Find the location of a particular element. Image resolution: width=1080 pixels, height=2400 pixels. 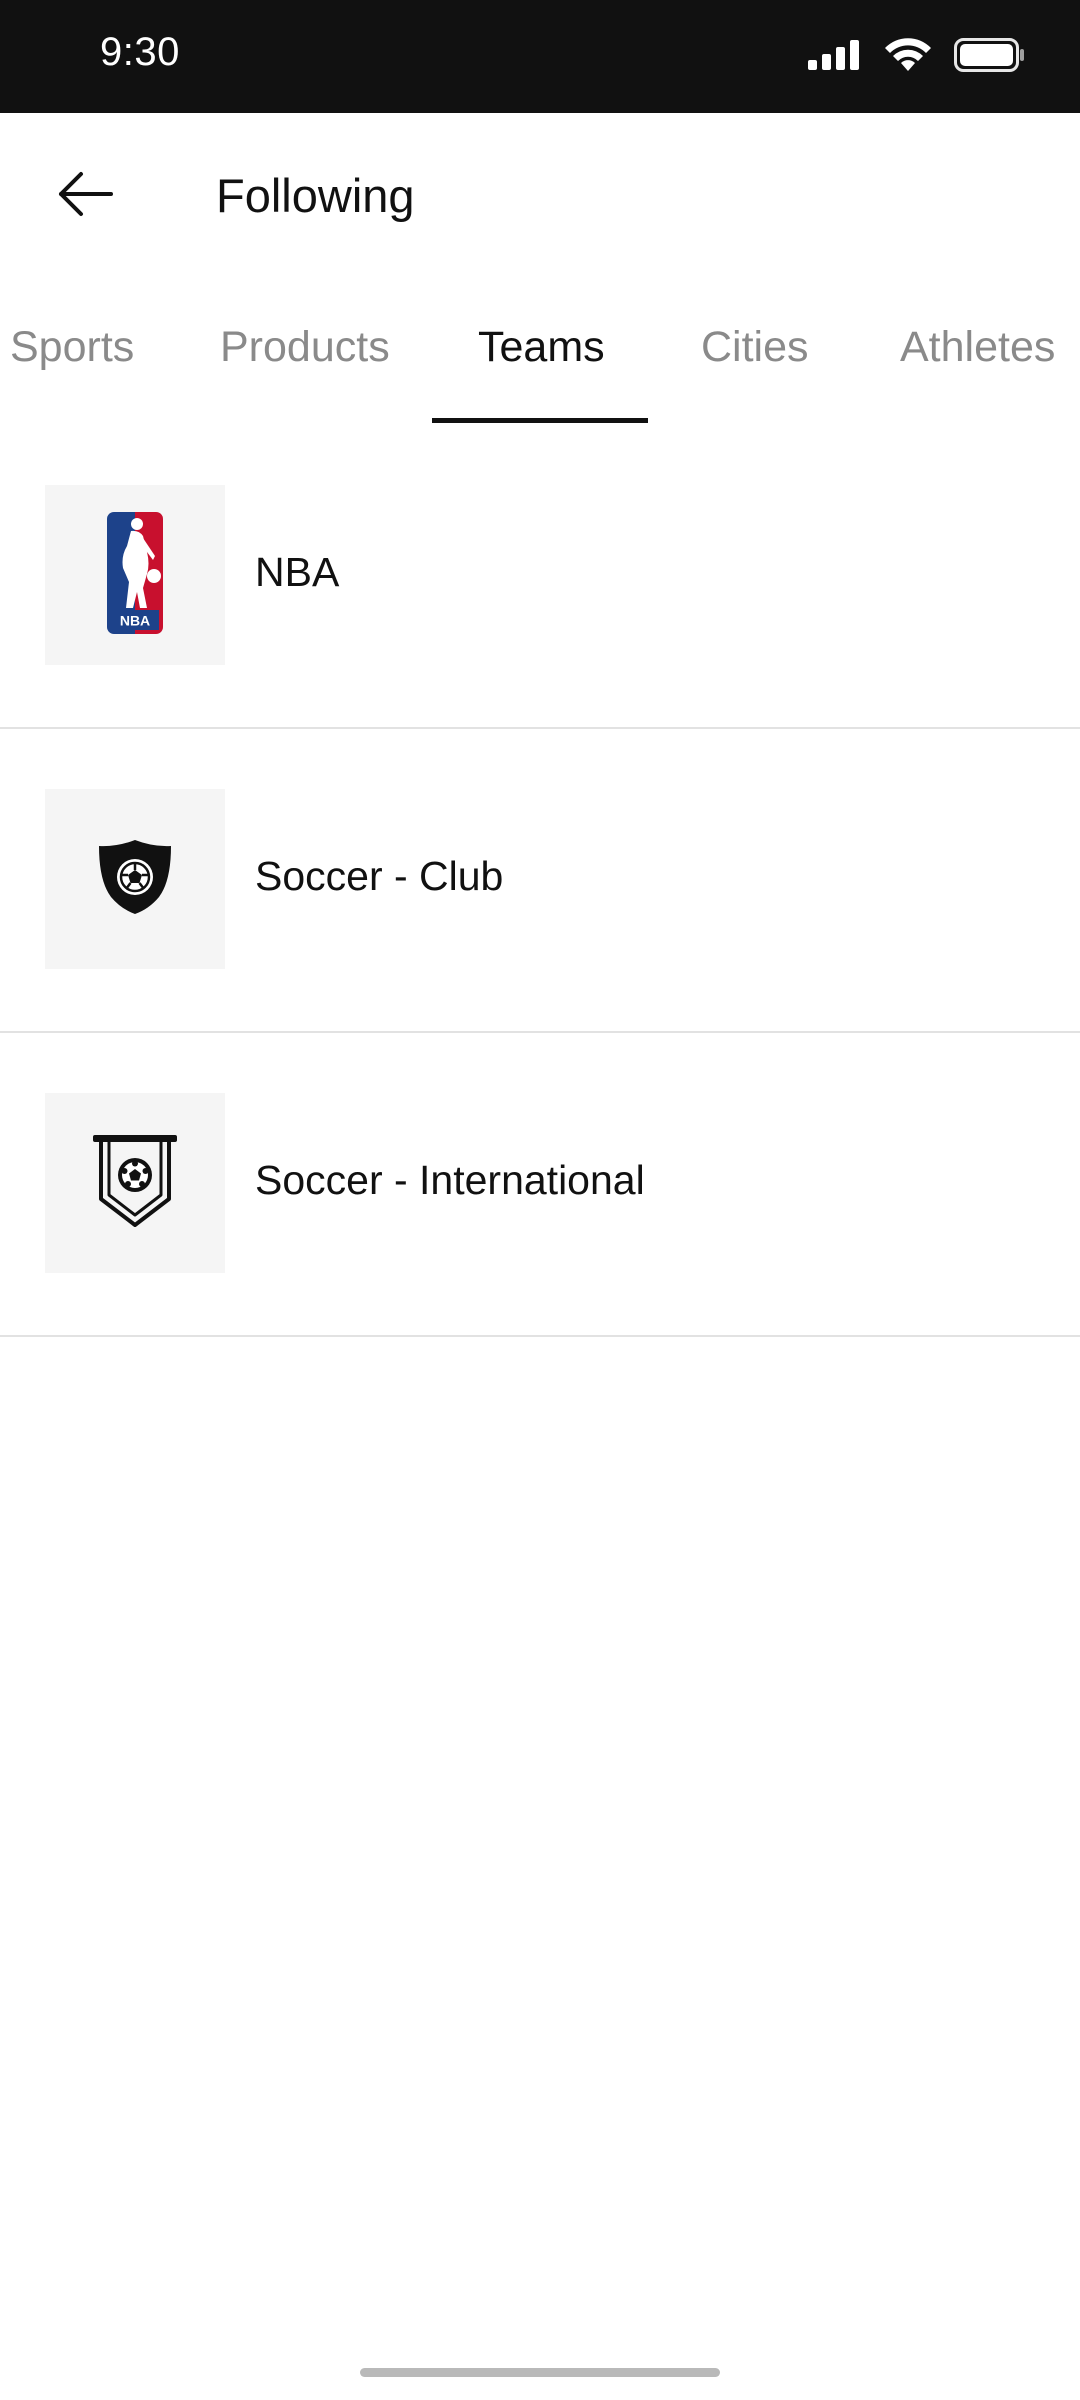

nba-logo-icon: NBA is located at coordinates (135, 575).